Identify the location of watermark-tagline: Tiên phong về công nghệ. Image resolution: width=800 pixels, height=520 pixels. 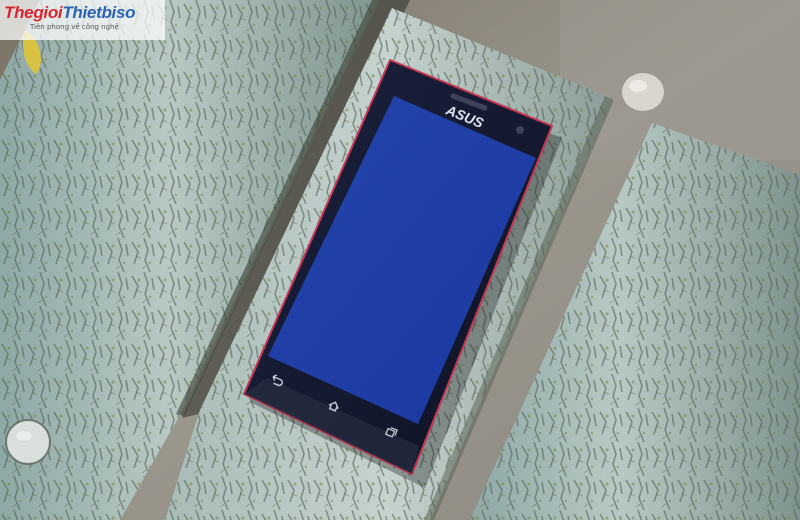
(74, 27).